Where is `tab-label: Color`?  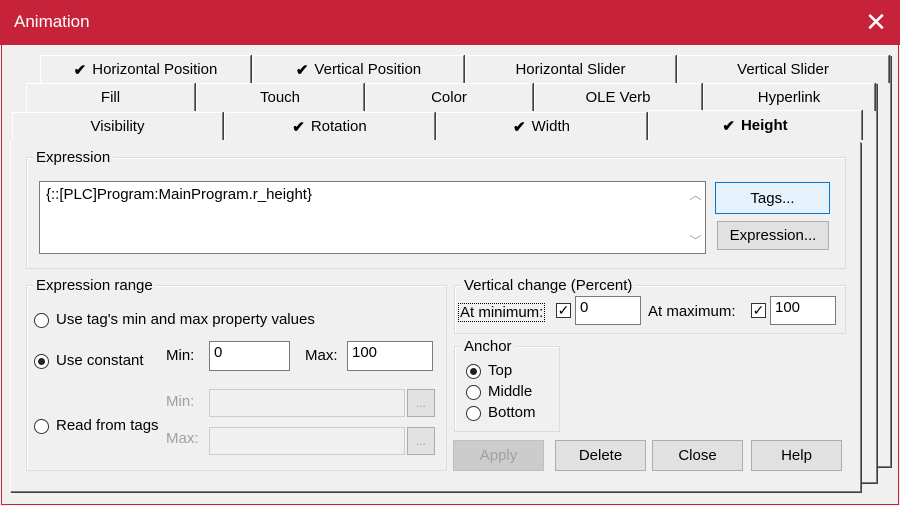
tab-label: Color is located at coordinates (449, 97).